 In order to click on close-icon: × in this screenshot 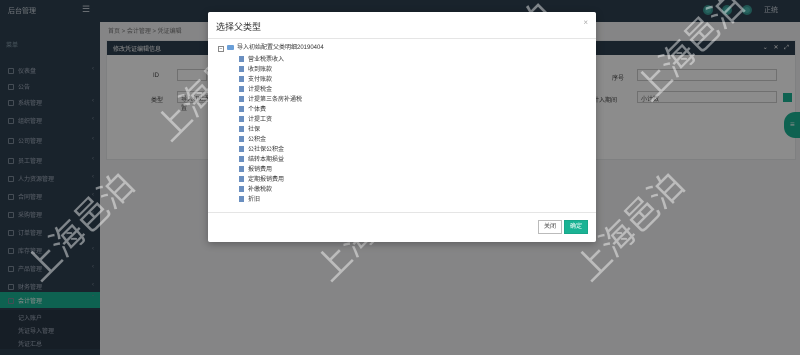, I will do `click(585, 22)`.